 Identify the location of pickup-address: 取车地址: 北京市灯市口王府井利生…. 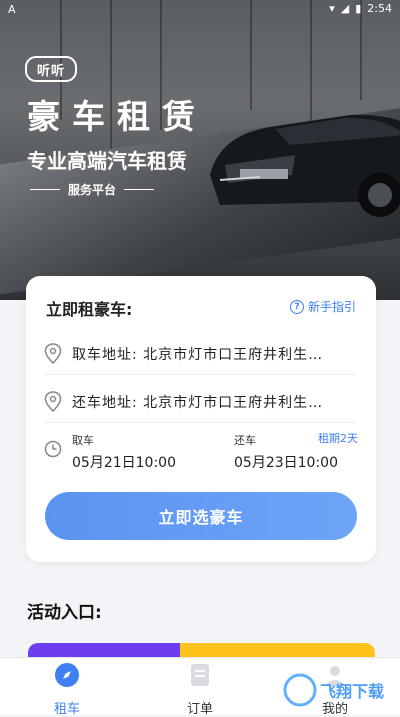
(198, 355).